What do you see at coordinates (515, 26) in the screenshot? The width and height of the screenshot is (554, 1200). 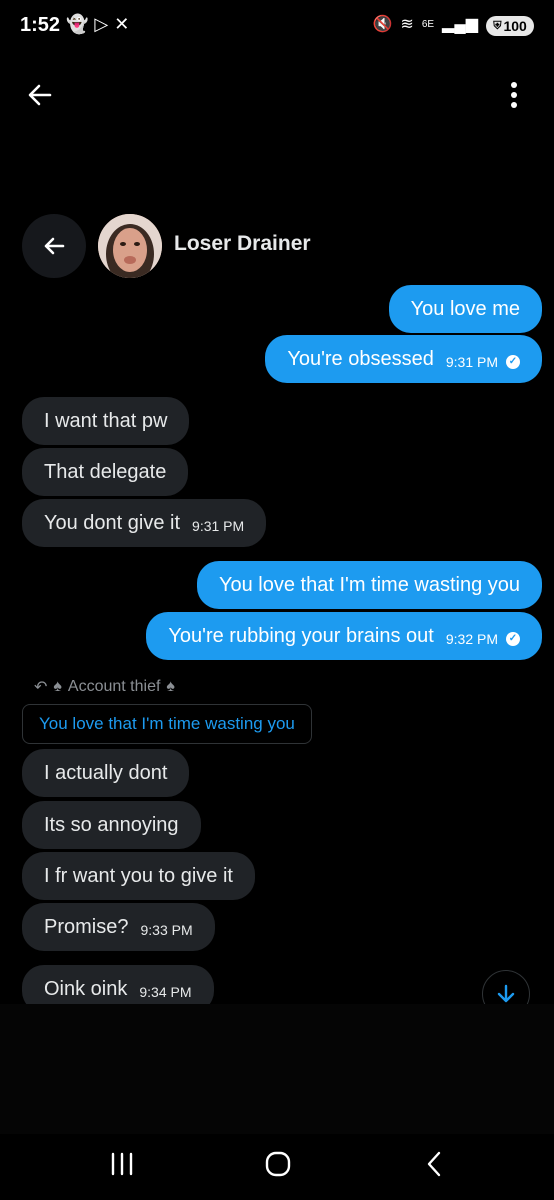 I see `battery-level: 100` at bounding box center [515, 26].